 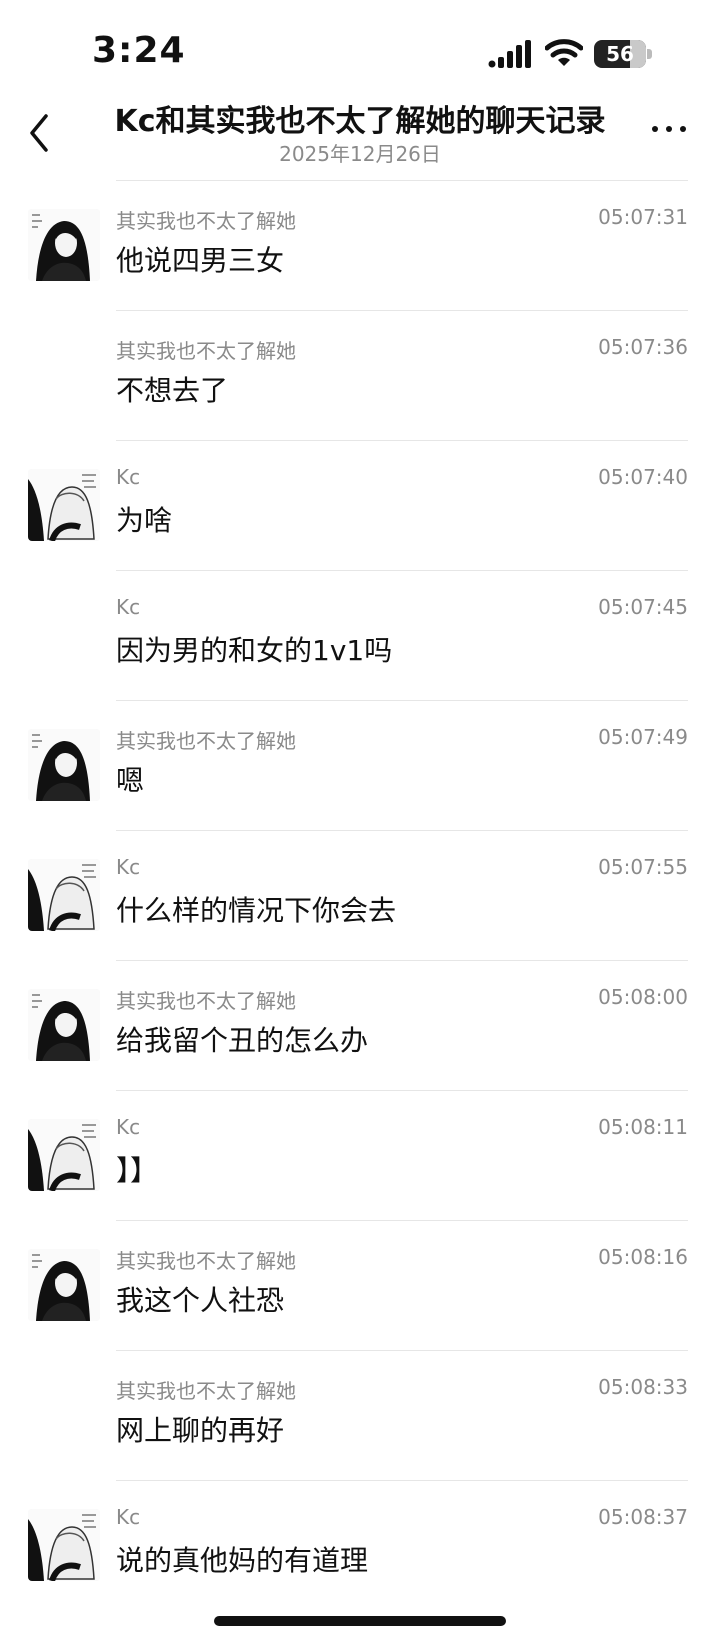 What do you see at coordinates (643, 737) in the screenshot?
I see `message-timestamp: 05:07:49` at bounding box center [643, 737].